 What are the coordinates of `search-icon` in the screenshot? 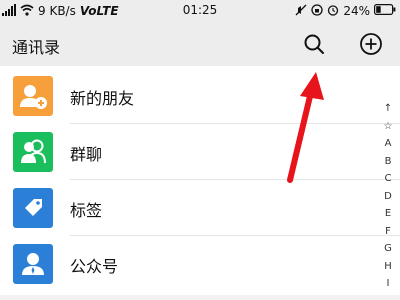 It's located at (314, 44).